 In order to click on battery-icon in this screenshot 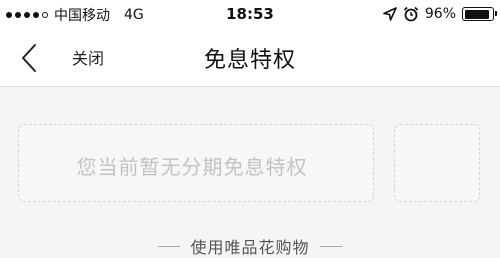, I will do `click(479, 14)`.